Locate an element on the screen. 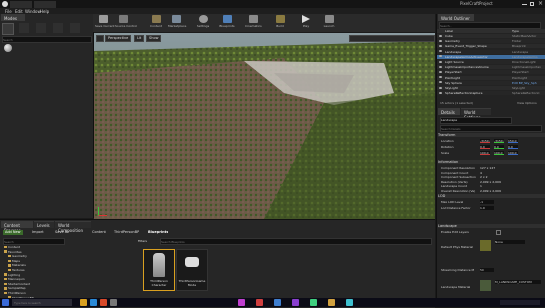  breadcrumb-content: Content is located at coordinates (99, 232).